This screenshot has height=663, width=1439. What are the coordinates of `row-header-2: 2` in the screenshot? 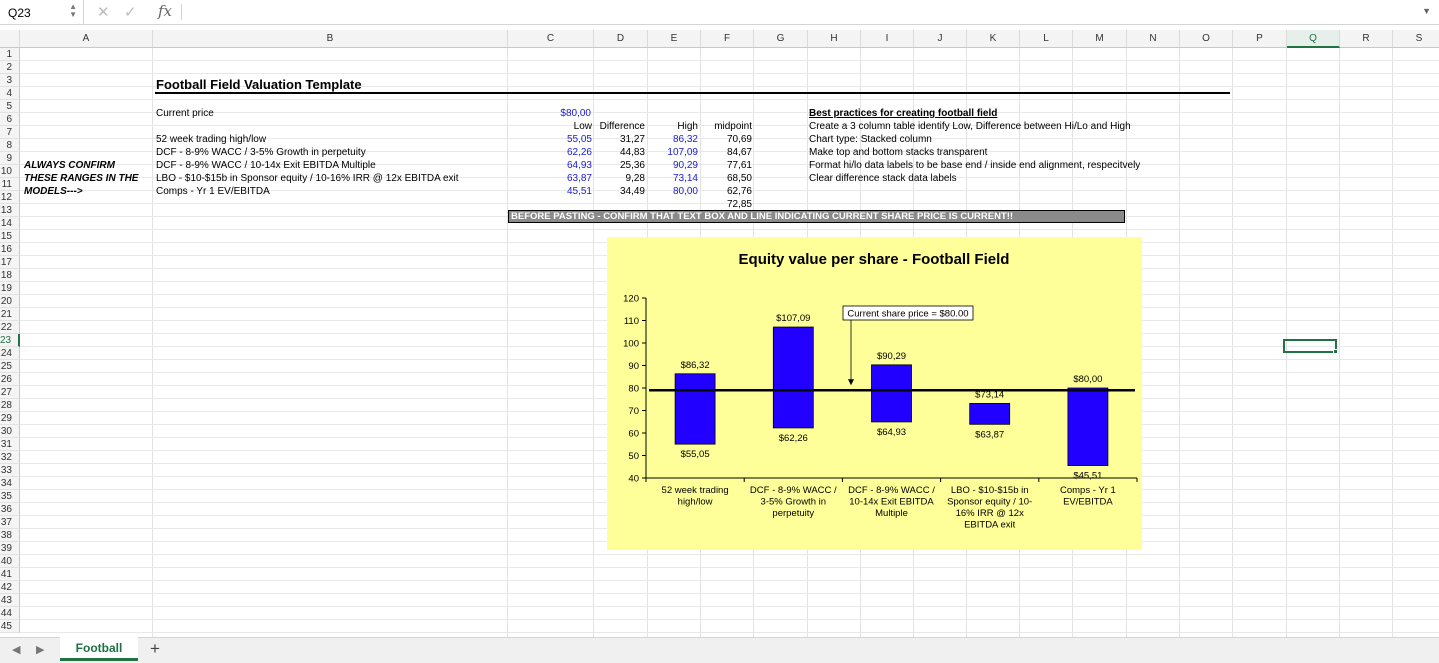 It's located at (10, 67).